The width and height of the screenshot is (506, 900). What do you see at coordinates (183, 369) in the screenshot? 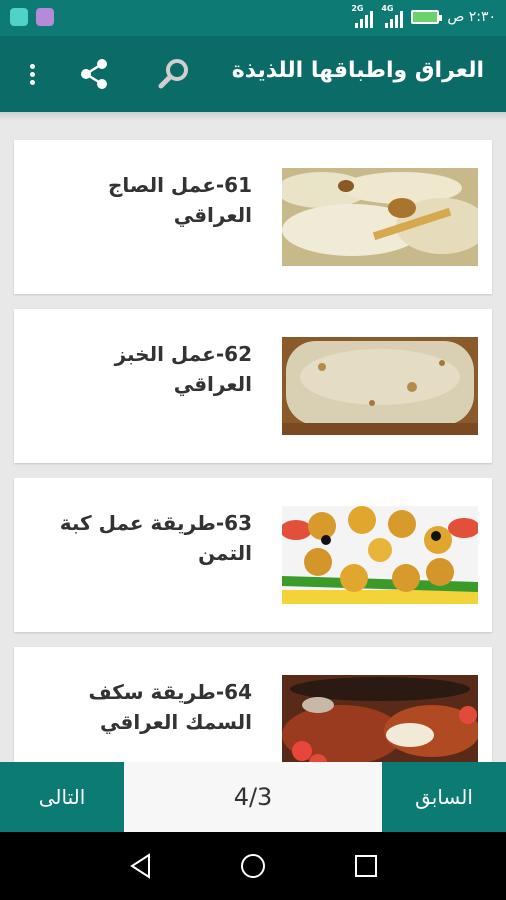
I see `recipe-title: 62-عمل الخبز العراقي` at bounding box center [183, 369].